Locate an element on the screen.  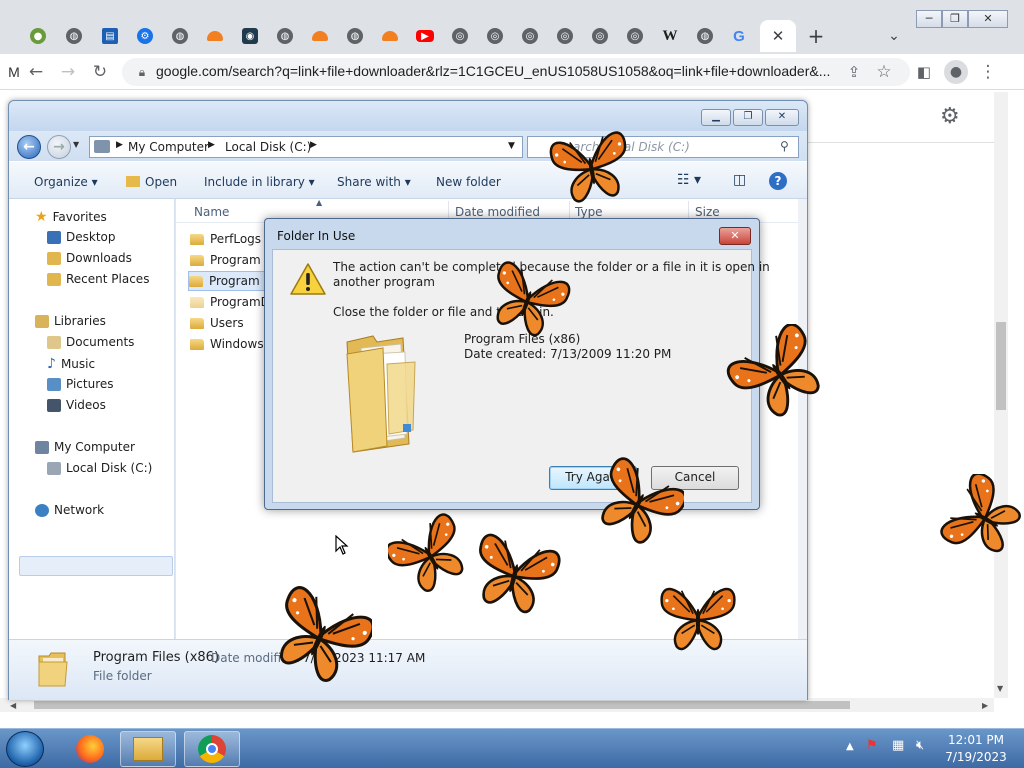
recent-pages-chevron-icon: ▼ is located at coordinates (76, 144).